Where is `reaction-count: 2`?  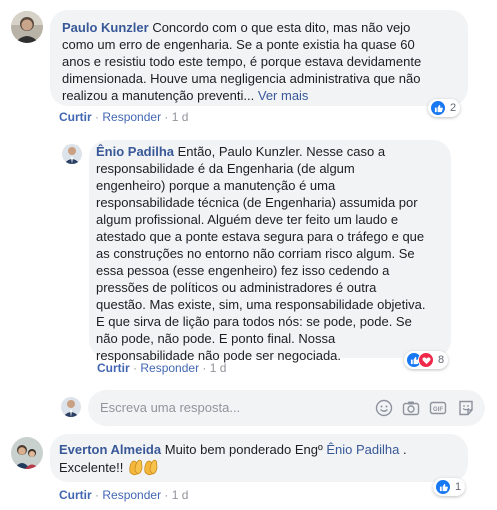
reaction-count: 2 is located at coordinates (453, 108).